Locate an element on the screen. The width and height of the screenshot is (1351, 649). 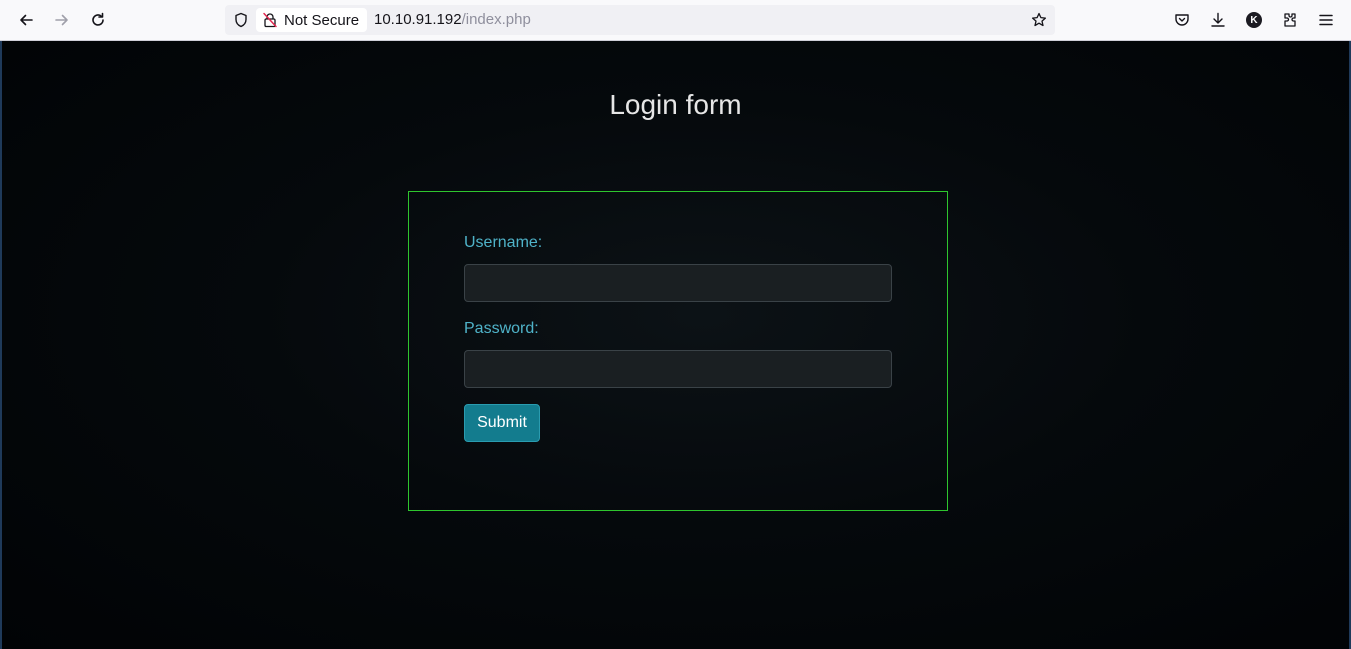
bookmark-star-icon is located at coordinates (1039, 19).